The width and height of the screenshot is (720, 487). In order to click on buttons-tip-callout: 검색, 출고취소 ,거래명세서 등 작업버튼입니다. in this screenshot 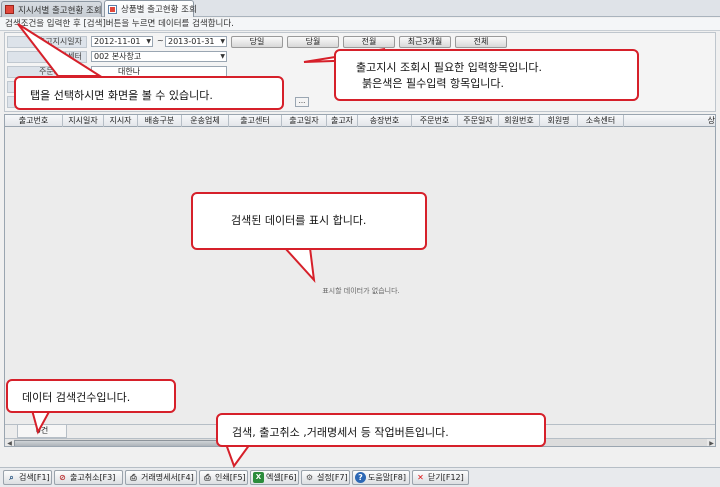, I will do `click(381, 430)`.